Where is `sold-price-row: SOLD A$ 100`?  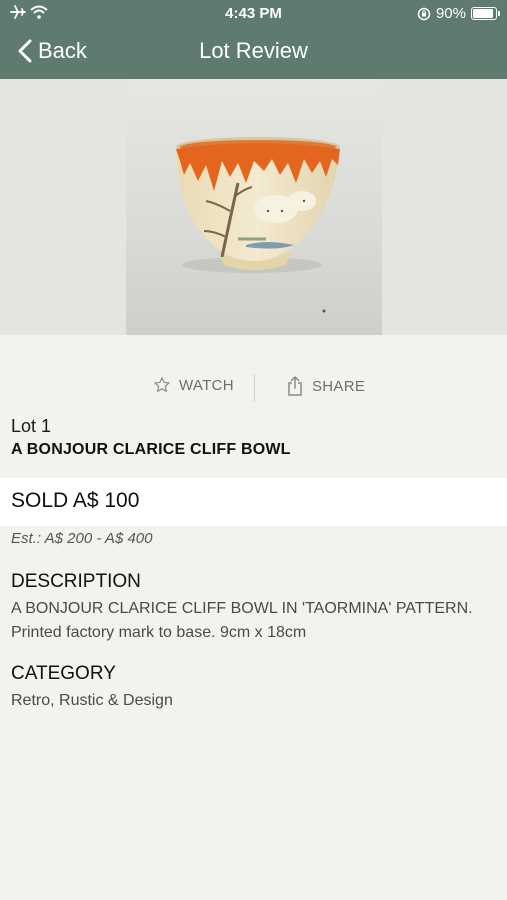 sold-price-row: SOLD A$ 100 is located at coordinates (253, 502).